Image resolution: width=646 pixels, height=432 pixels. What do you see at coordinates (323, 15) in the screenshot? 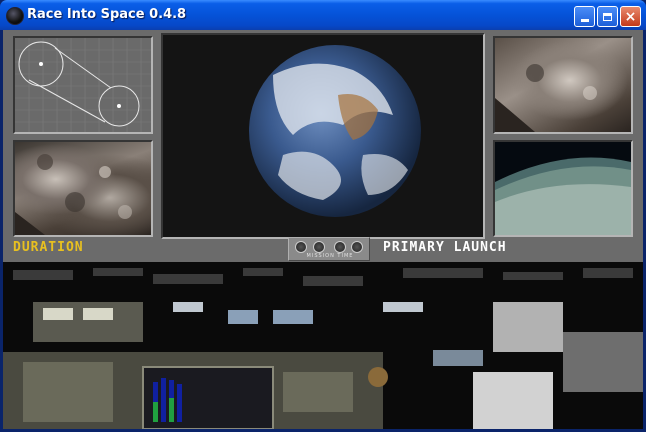
I see `title-bar: Race Into Space 0.4.8 ×` at bounding box center [323, 15].